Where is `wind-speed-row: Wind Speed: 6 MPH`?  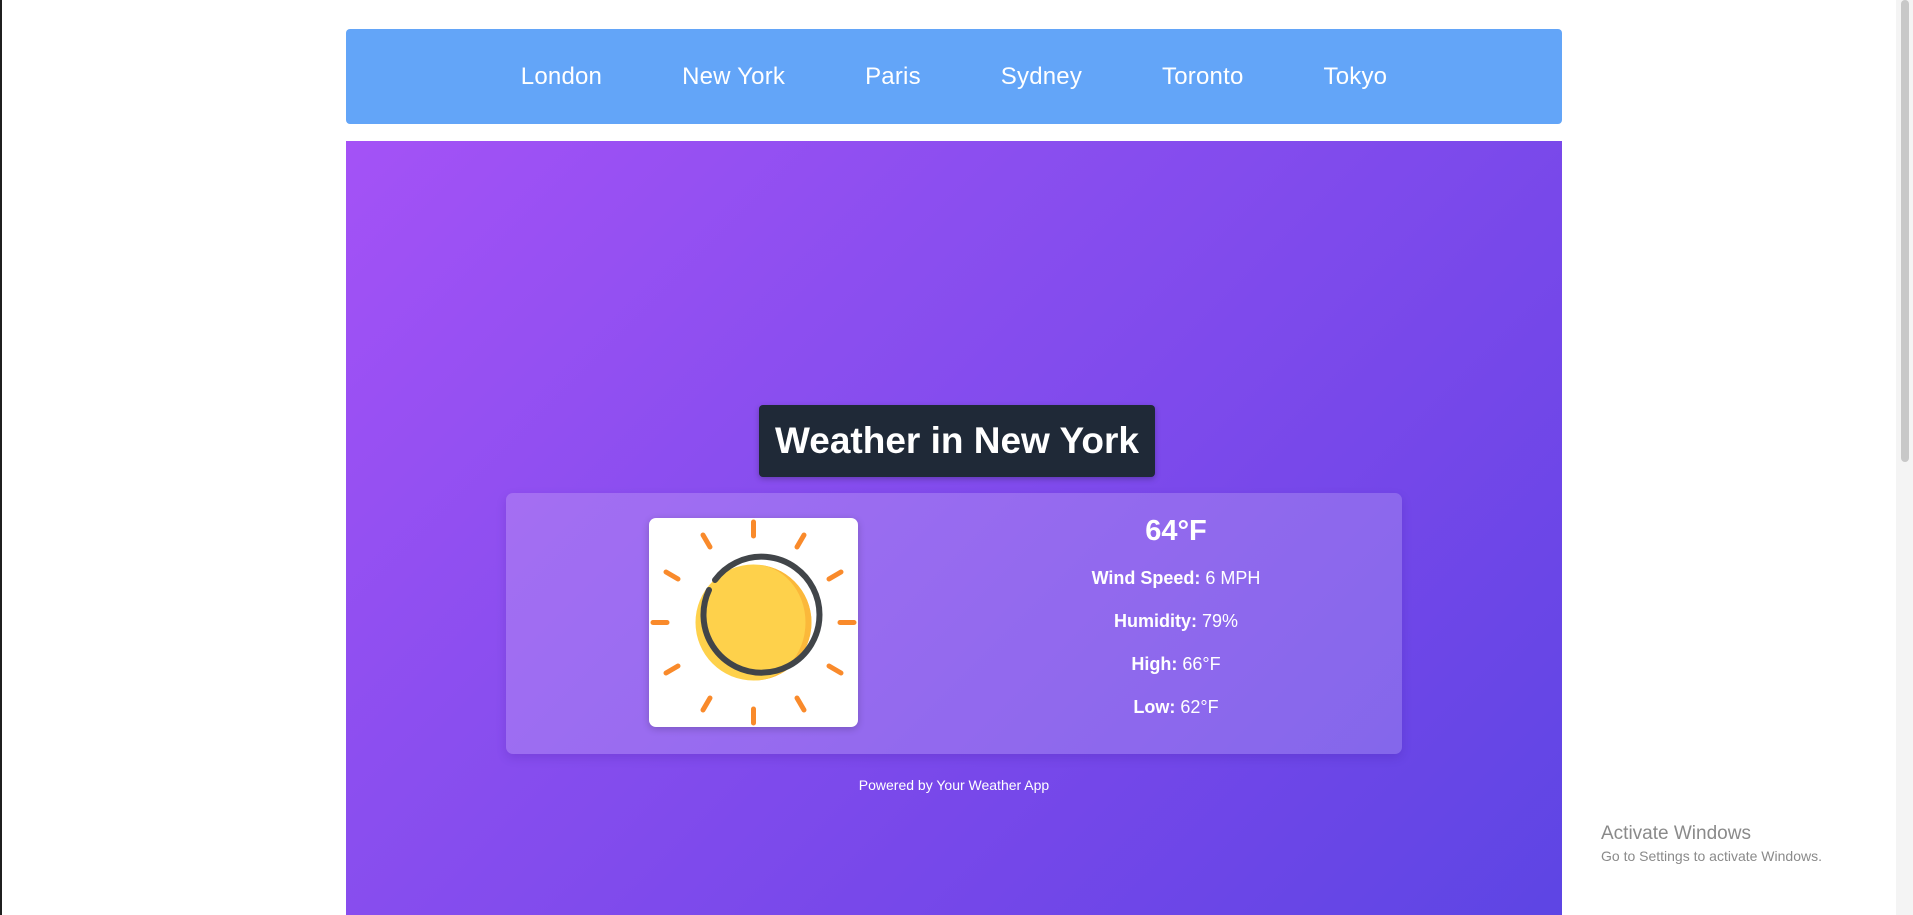 wind-speed-row: Wind Speed: 6 MPH is located at coordinates (1176, 578).